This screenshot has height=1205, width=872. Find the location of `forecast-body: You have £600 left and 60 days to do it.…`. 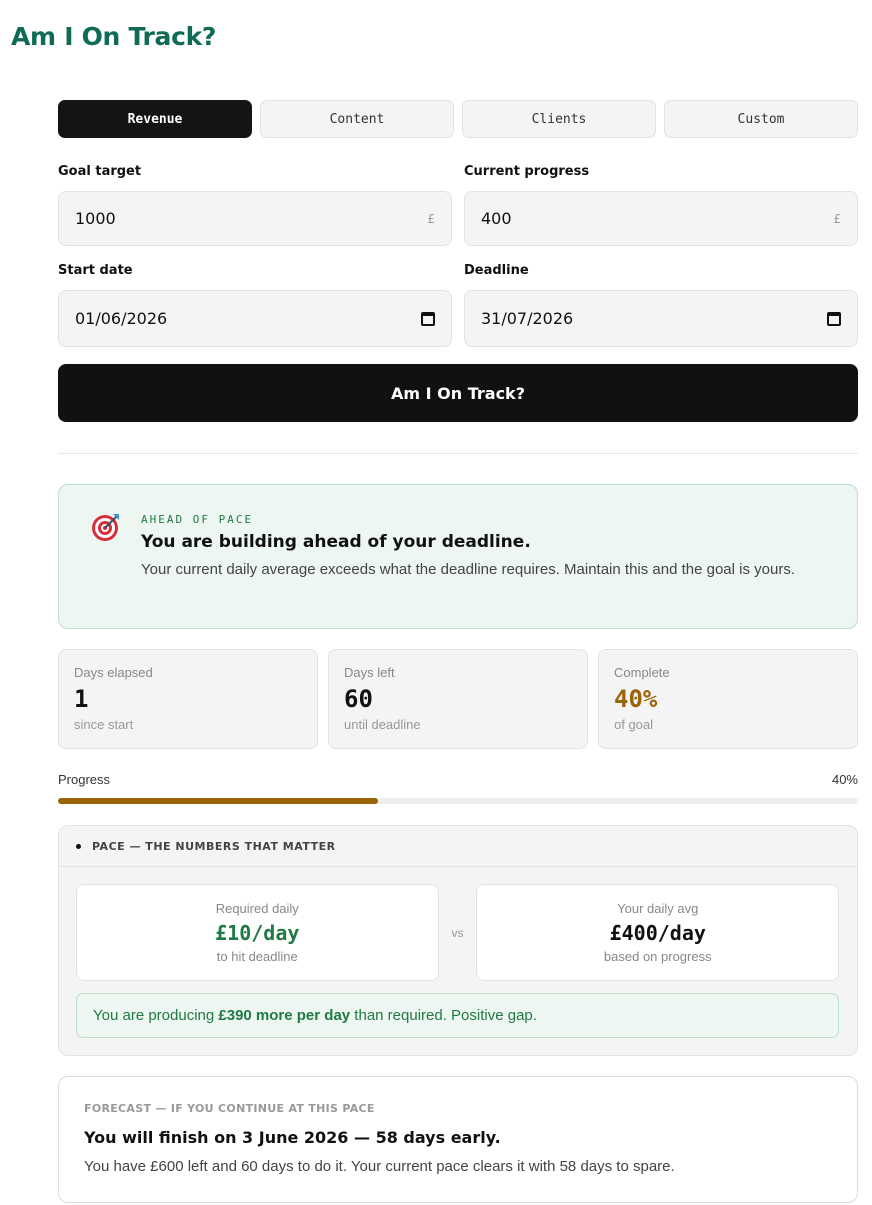

forecast-body: You have £600 left and 60 days to do it.… is located at coordinates (379, 1166).